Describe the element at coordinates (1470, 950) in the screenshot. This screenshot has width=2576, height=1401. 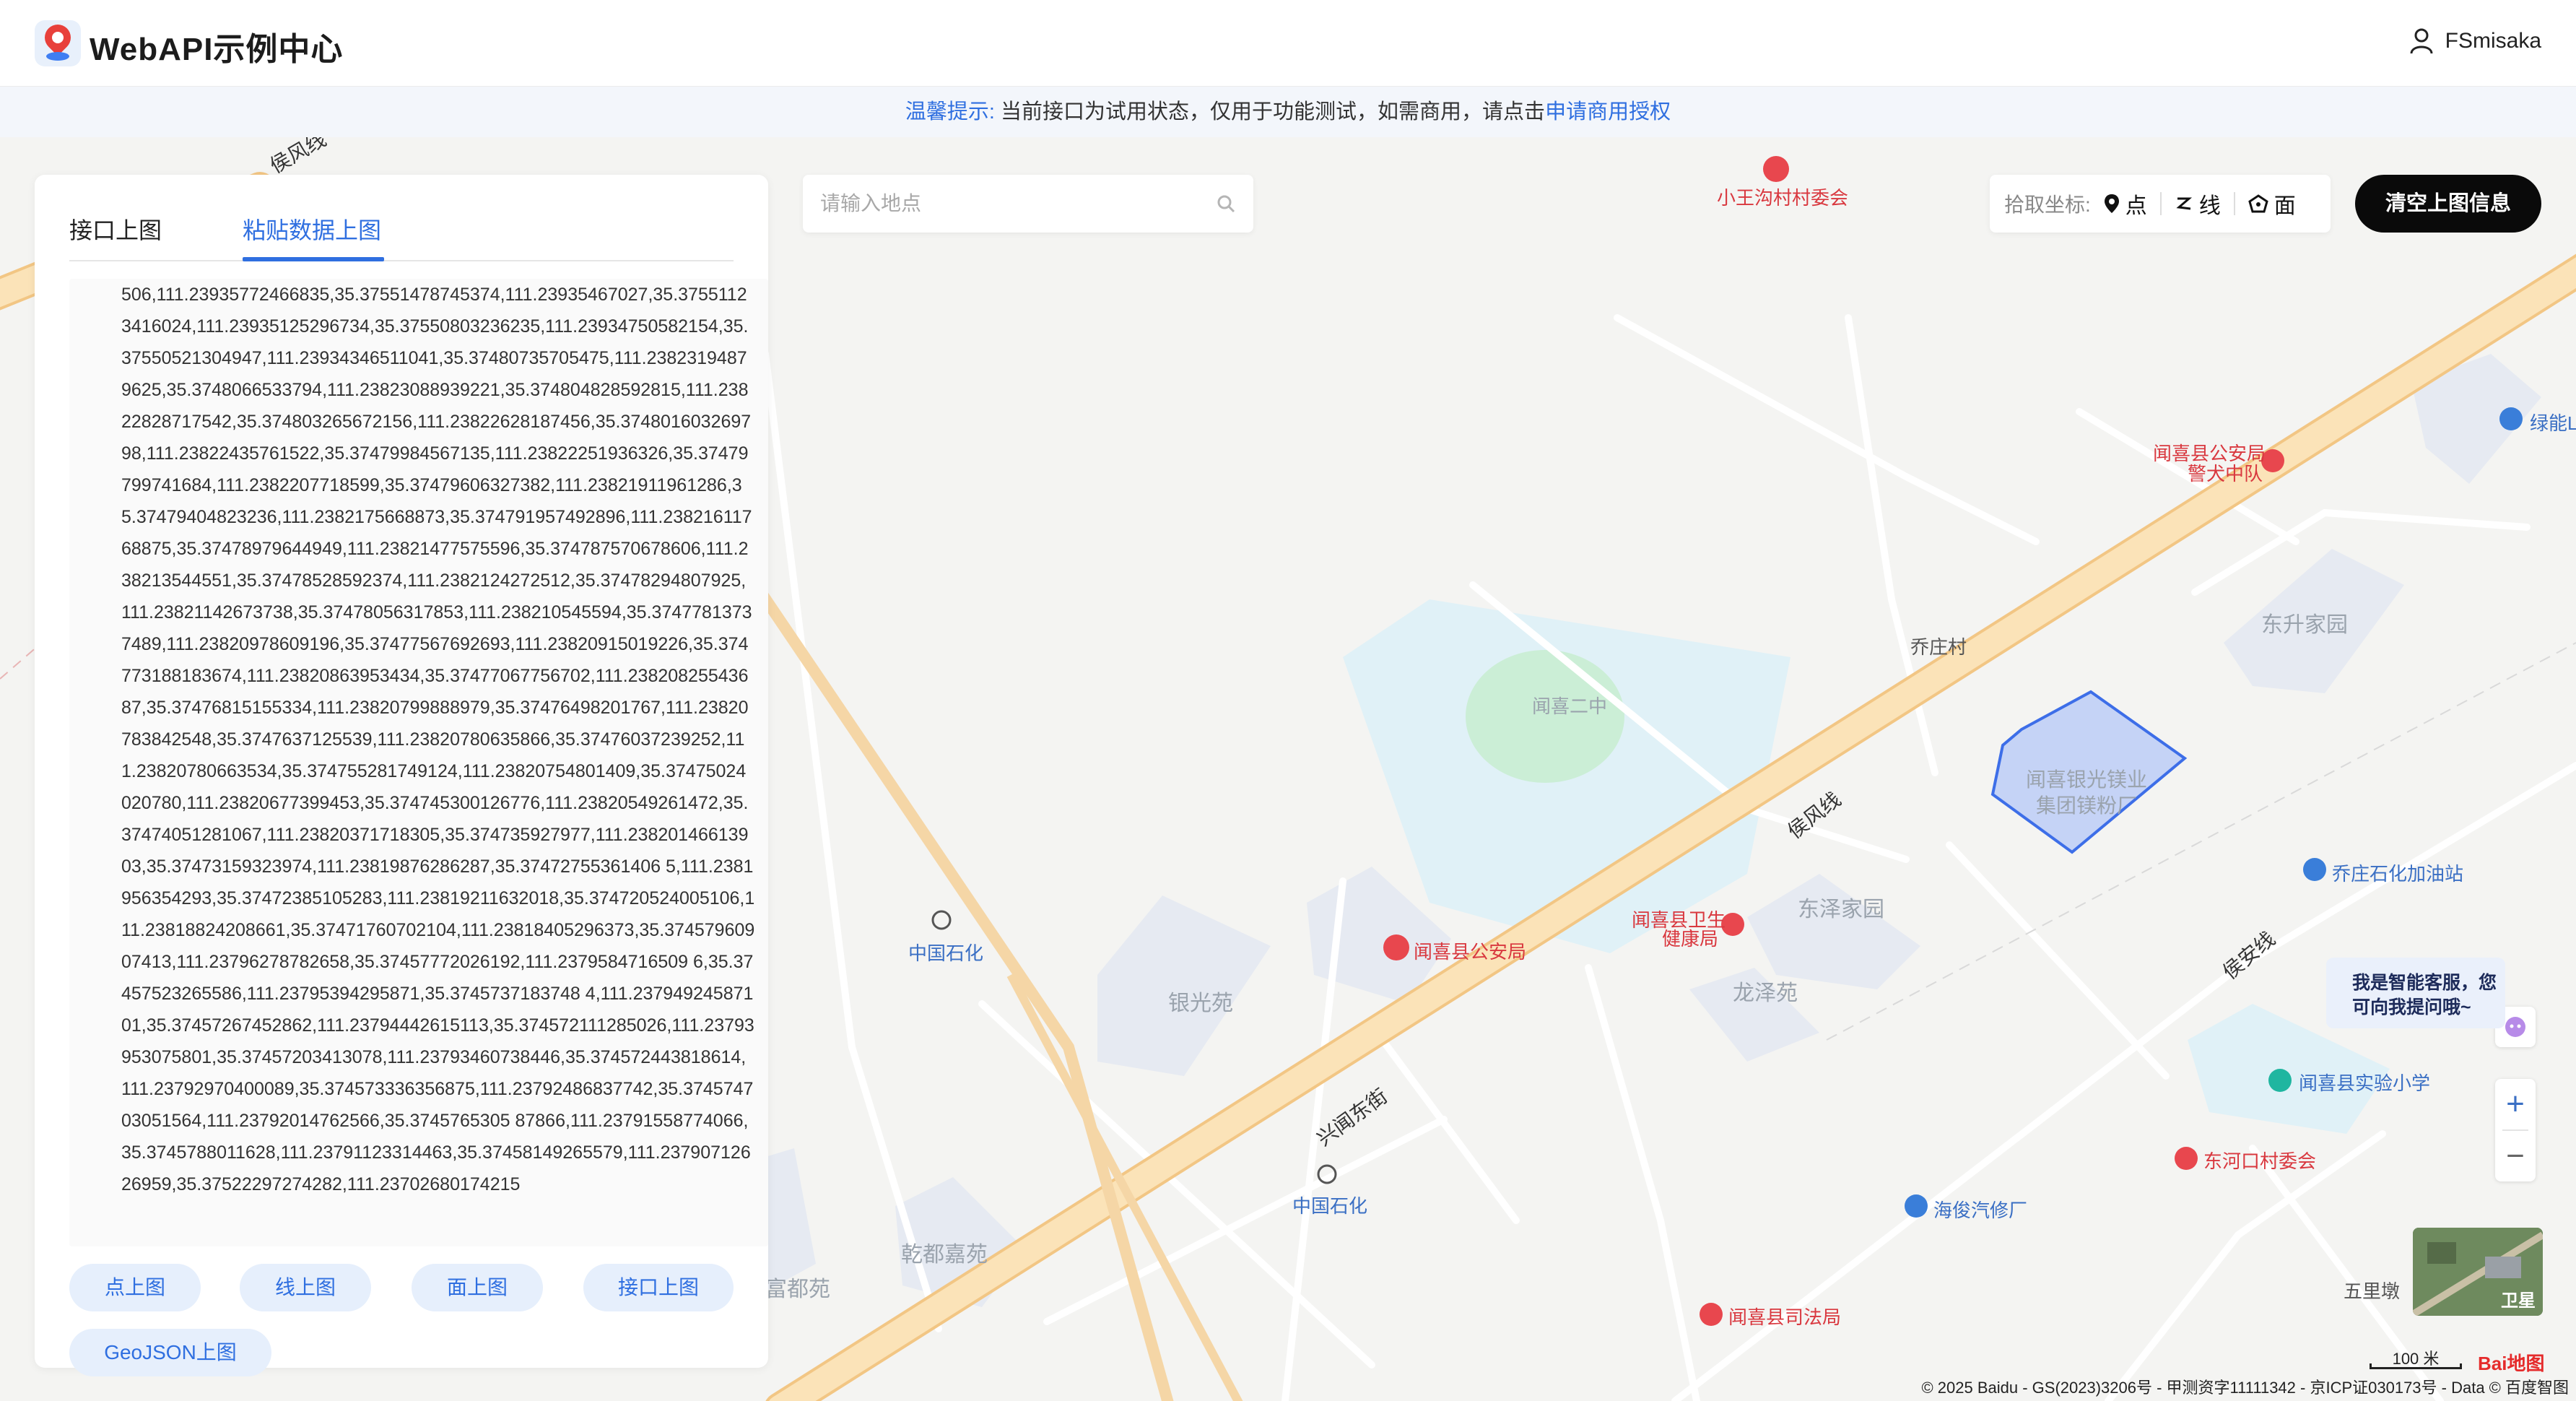
I see `poi-label: 闻喜县公安局` at that location.